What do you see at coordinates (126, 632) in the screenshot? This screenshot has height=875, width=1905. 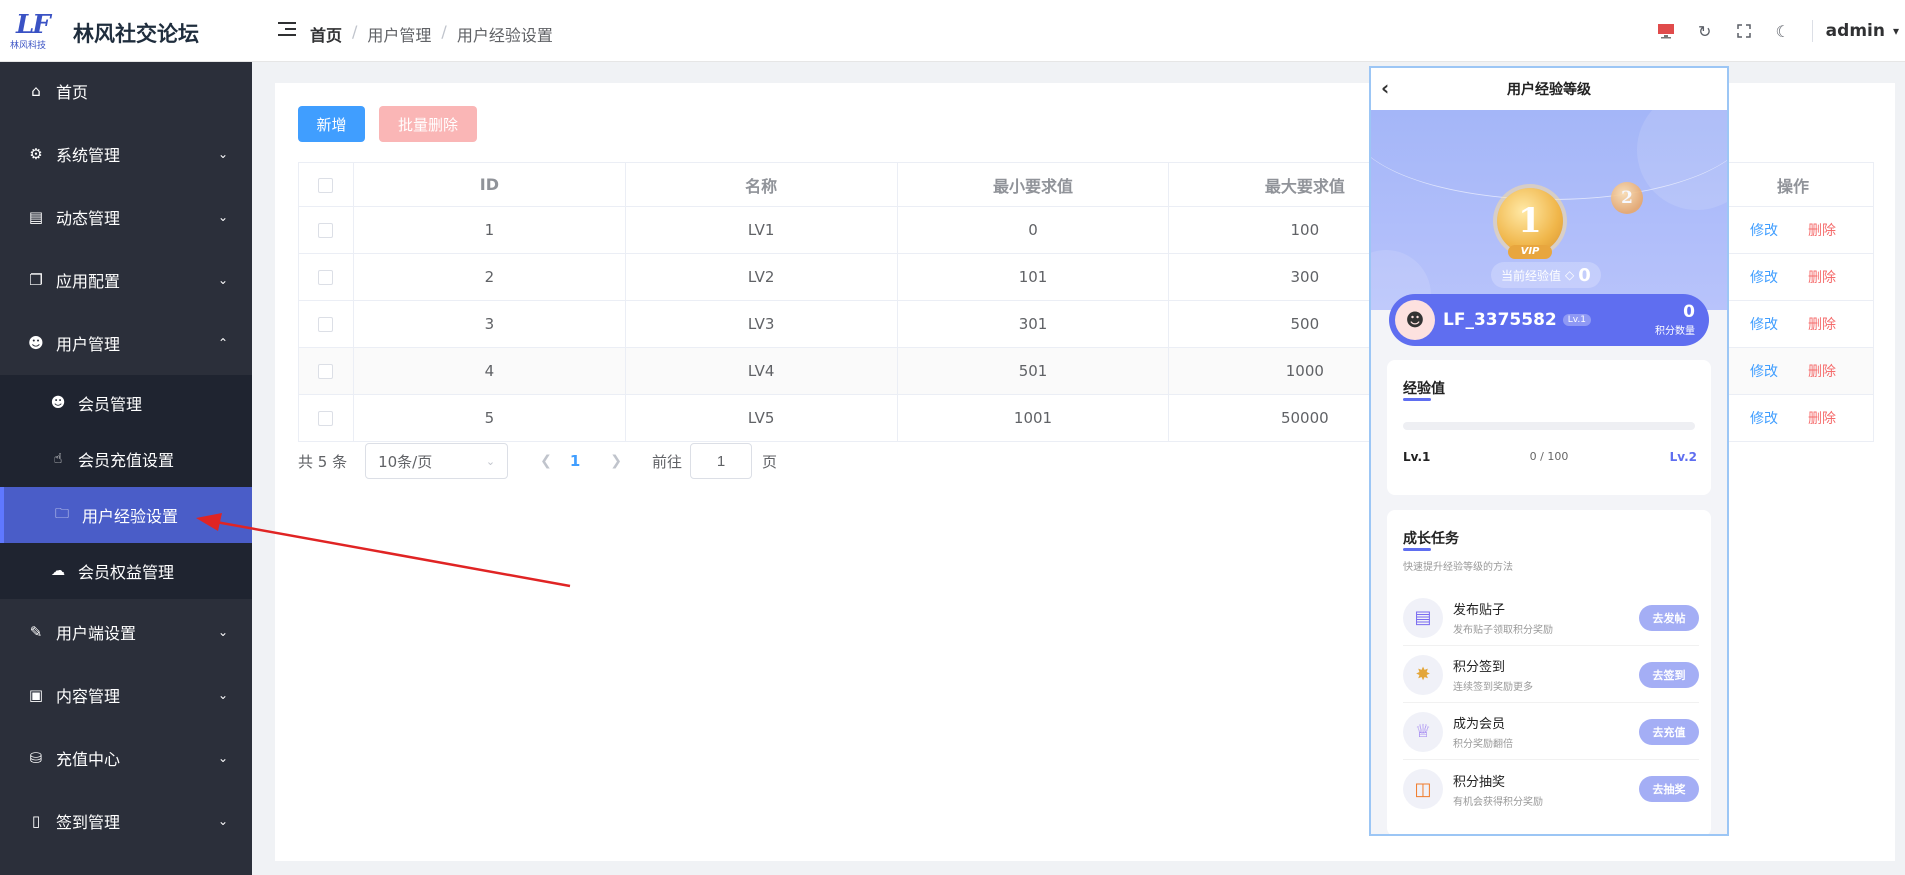 I see `sidebar-item-client-settings: ✎ 用户端设置 ⌄` at bounding box center [126, 632].